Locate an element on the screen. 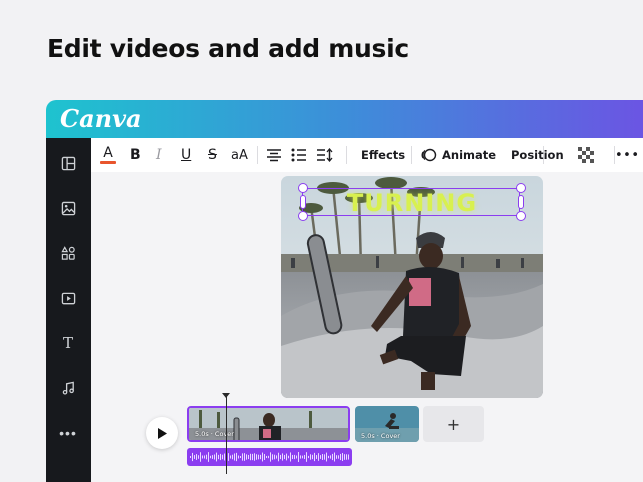 The height and width of the screenshot is (482, 643). playhead-marker is located at coordinates (226, 395).